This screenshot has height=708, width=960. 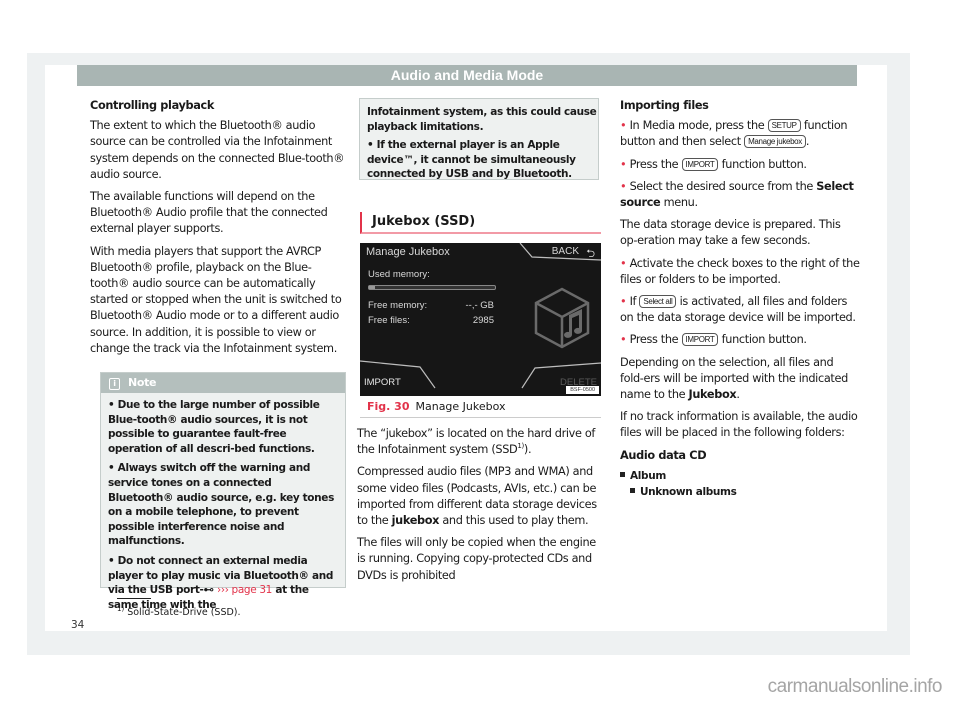 What do you see at coordinates (134, 598) in the screenshot?
I see `footnote-divider` at bounding box center [134, 598].